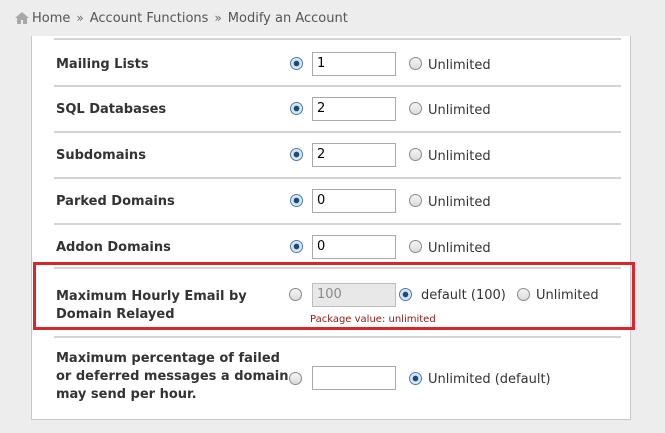 This screenshot has height=433, width=665. What do you see at coordinates (489, 379) in the screenshot?
I see `unlimited-default-label: Unlimited (default)` at bounding box center [489, 379].